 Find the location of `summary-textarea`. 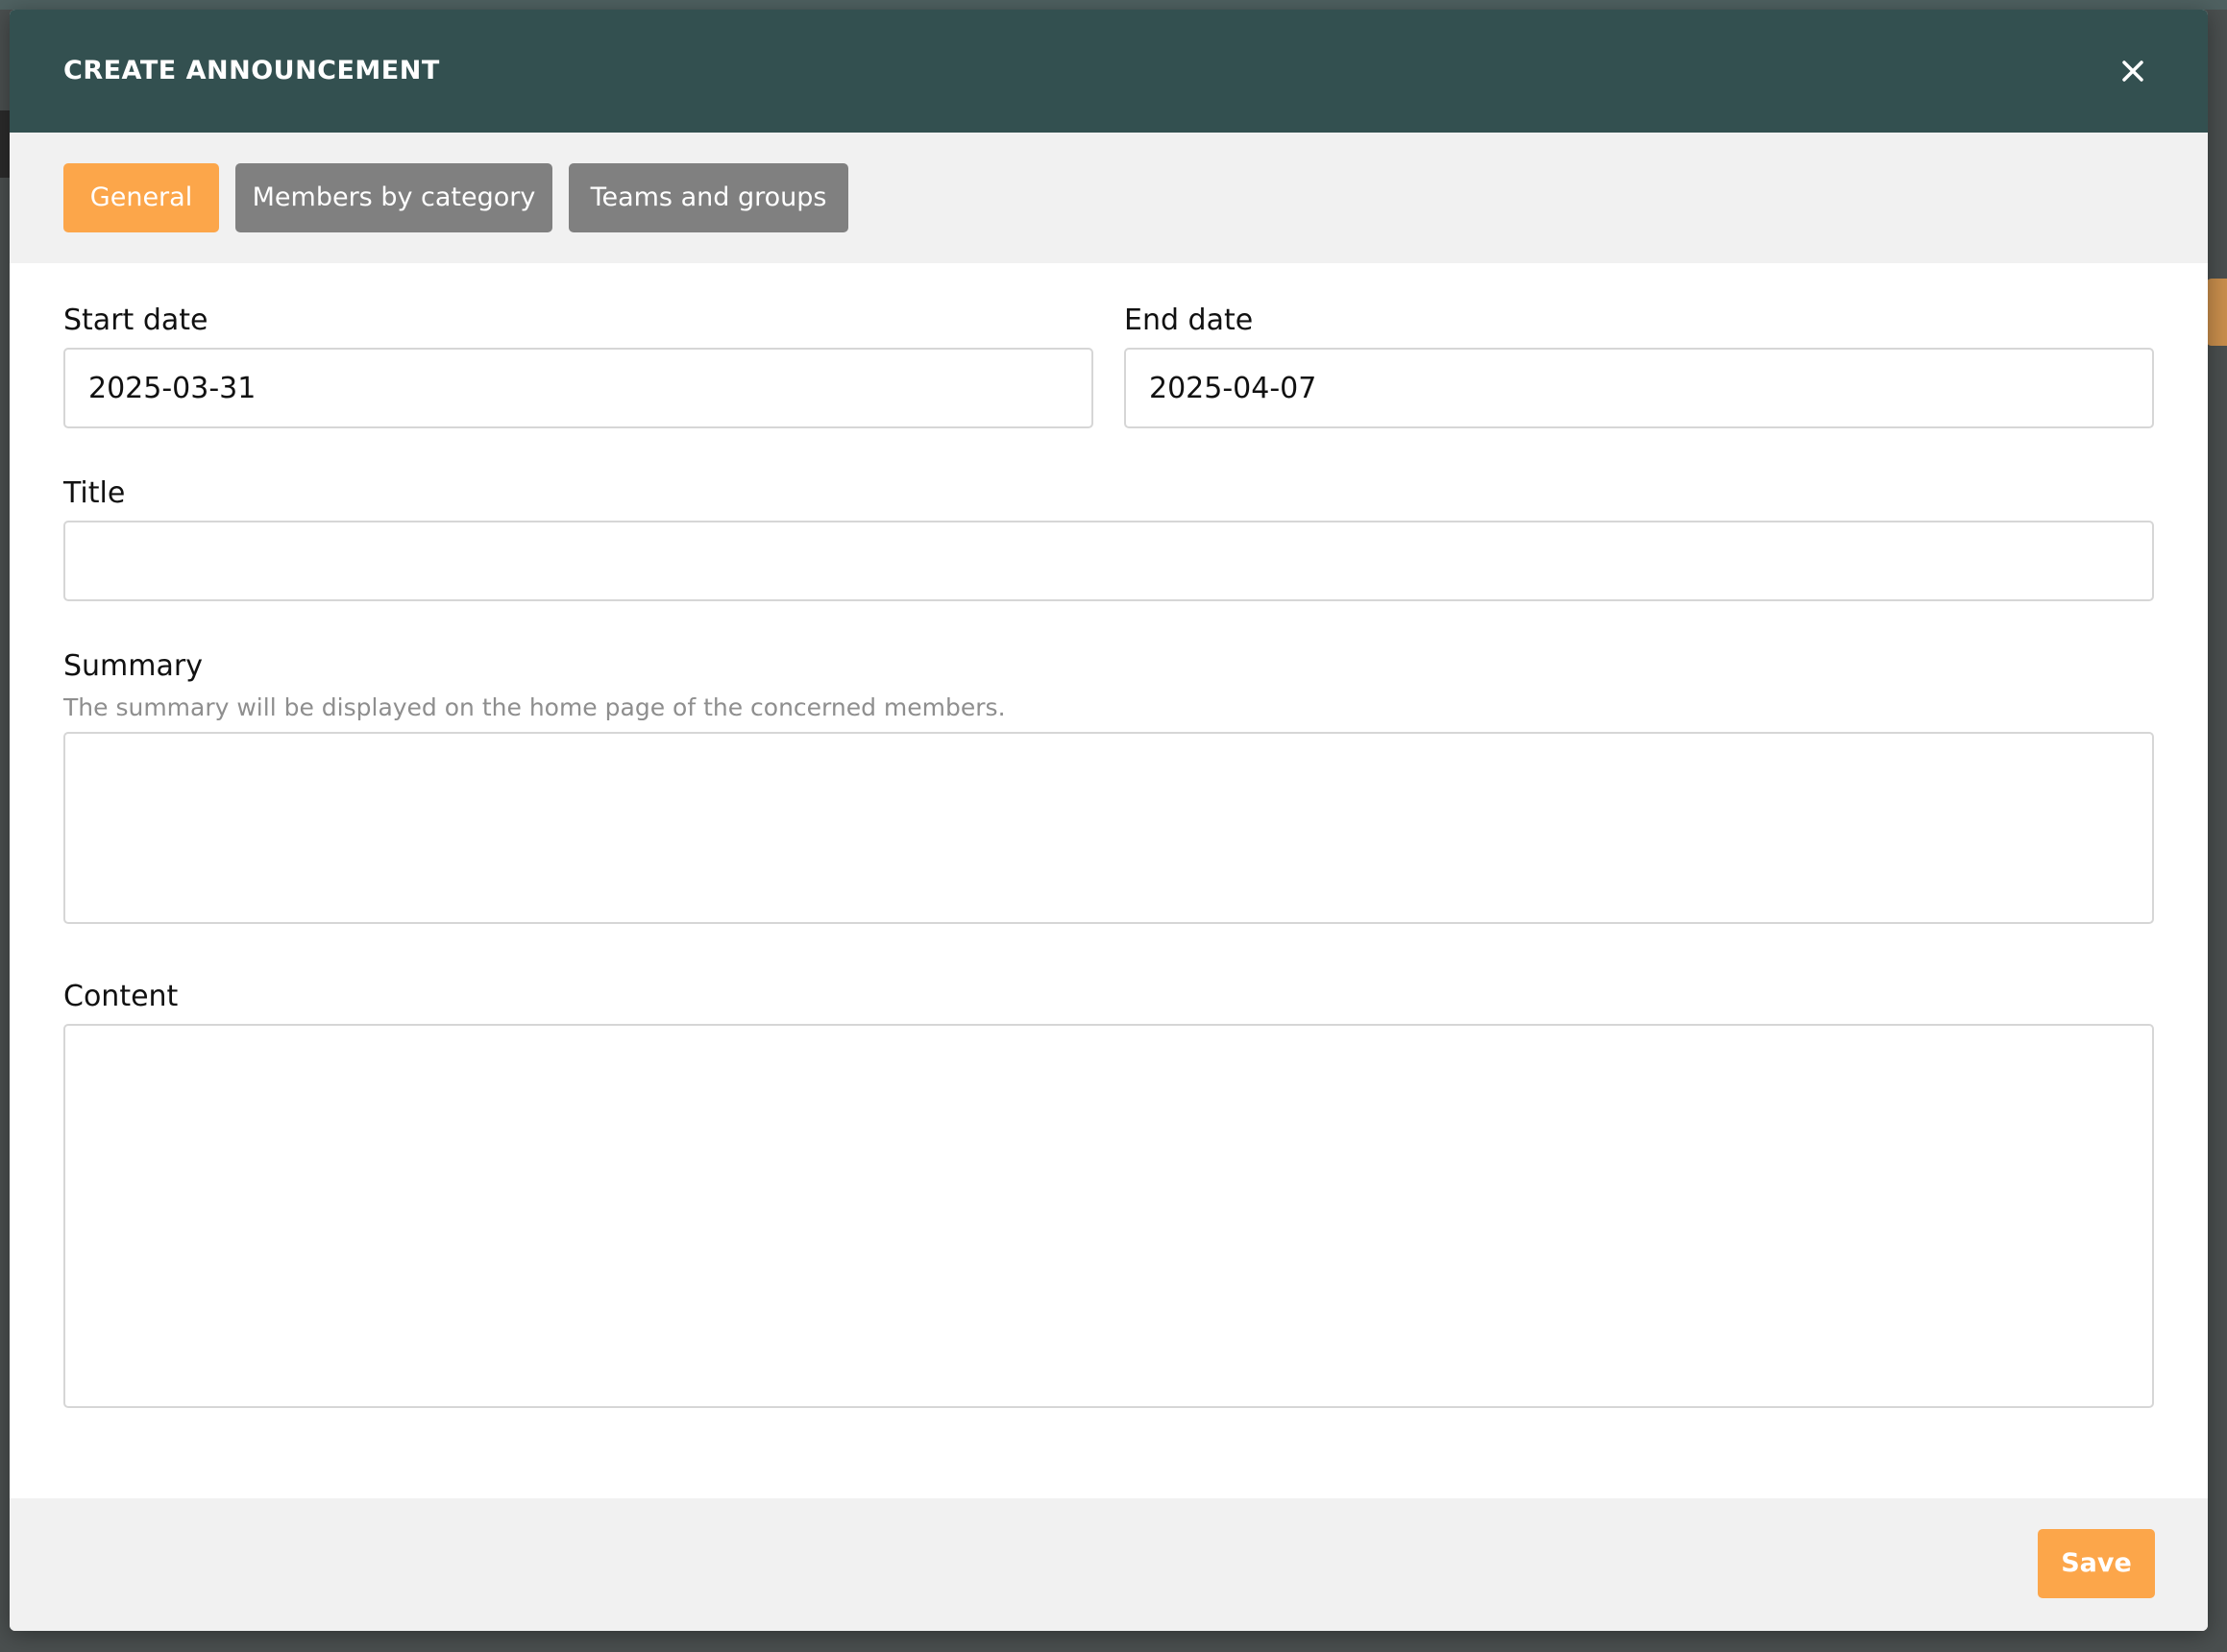

summary-textarea is located at coordinates (1108, 828).